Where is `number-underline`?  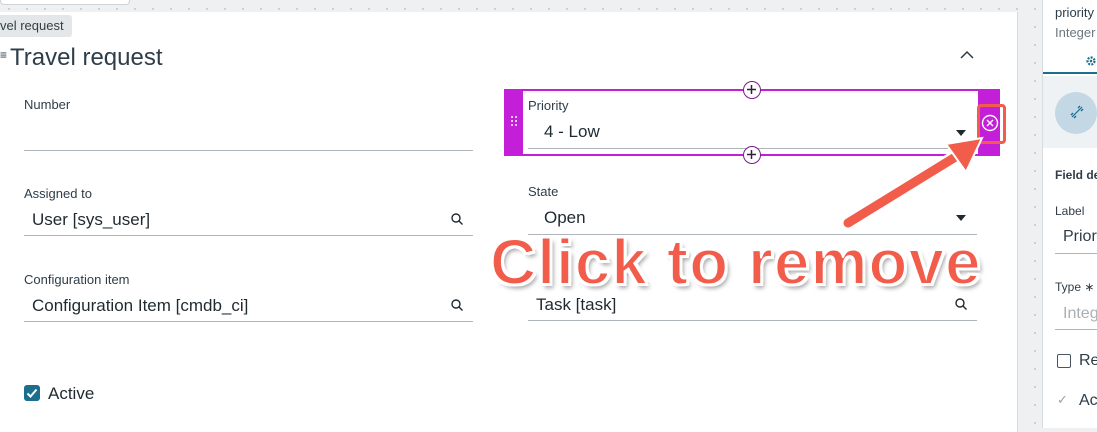 number-underline is located at coordinates (248, 150).